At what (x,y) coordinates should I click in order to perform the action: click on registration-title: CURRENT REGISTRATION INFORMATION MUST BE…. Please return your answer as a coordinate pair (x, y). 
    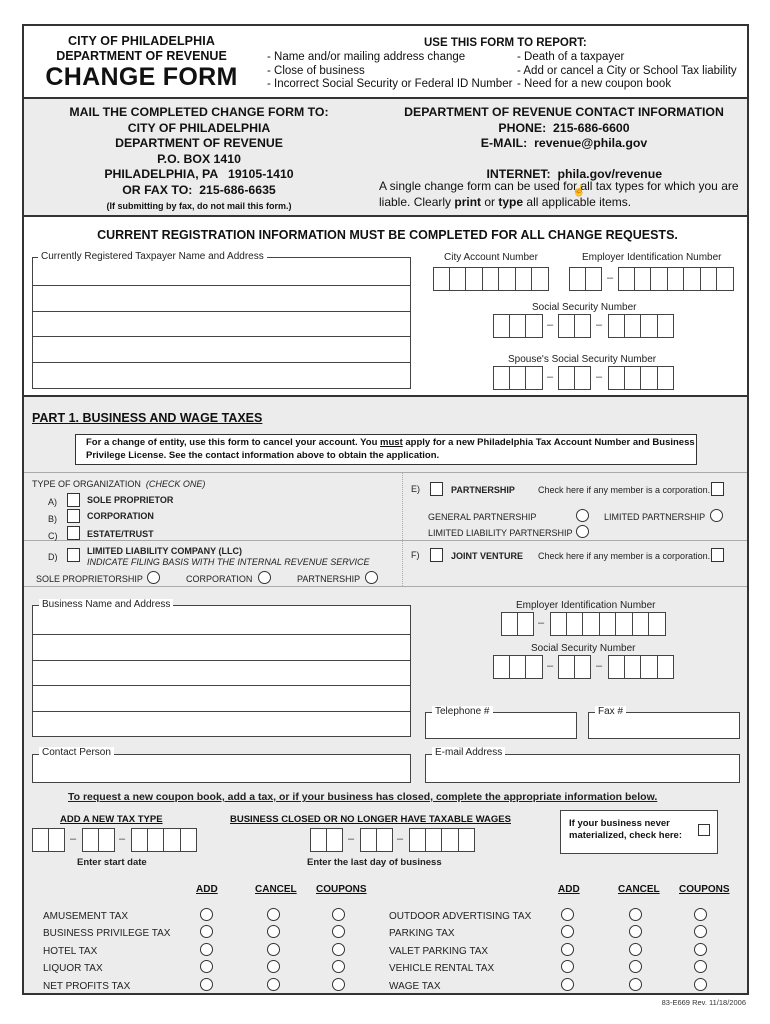
    Looking at the image, I should click on (387, 235).